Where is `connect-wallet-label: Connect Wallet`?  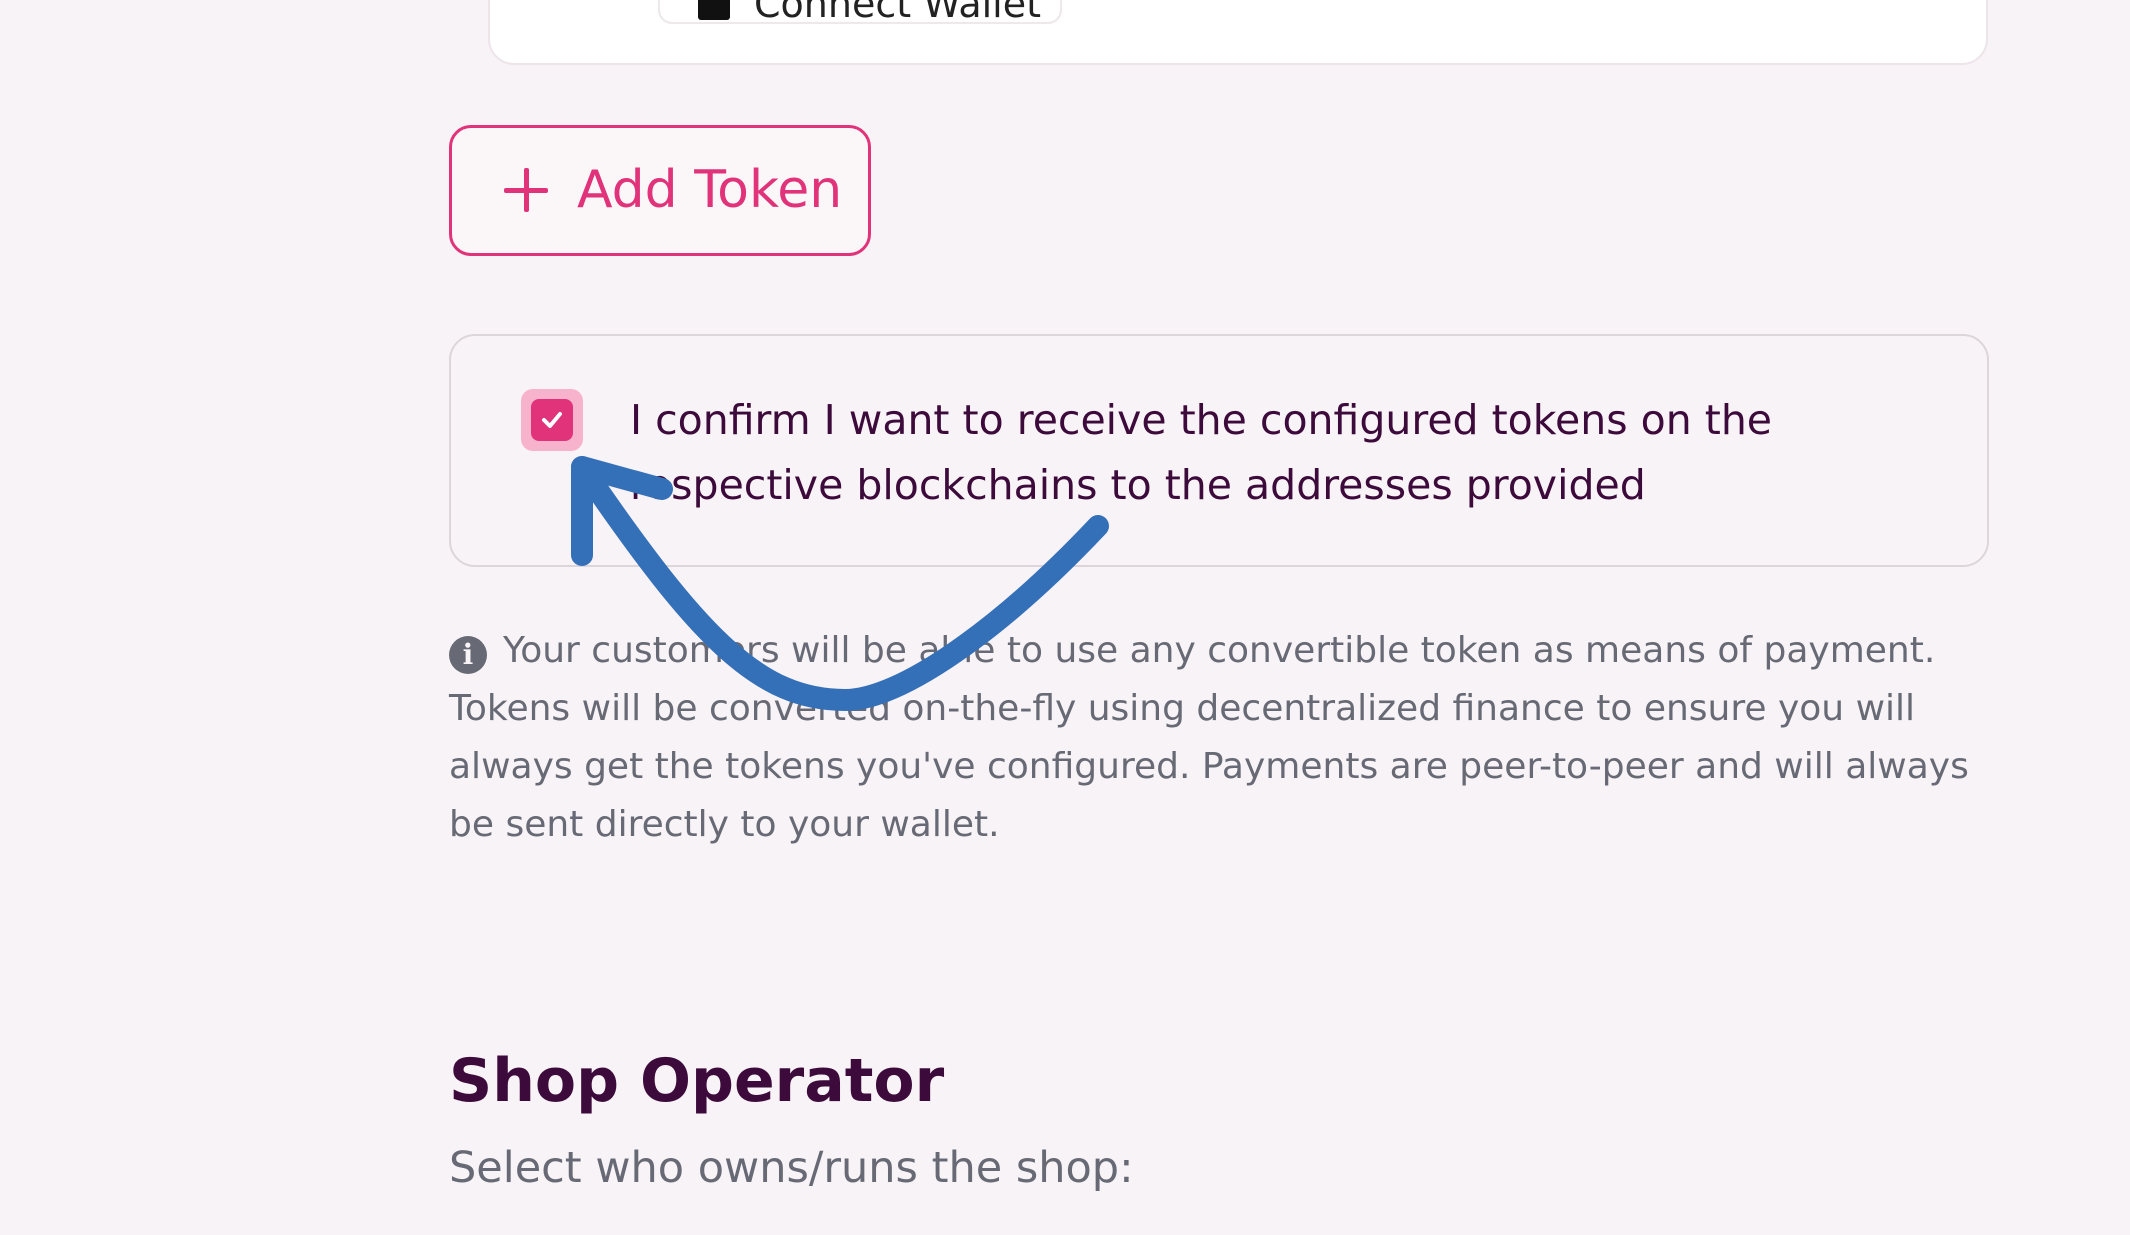
connect-wallet-label: Connect Wallet is located at coordinates (898, 12).